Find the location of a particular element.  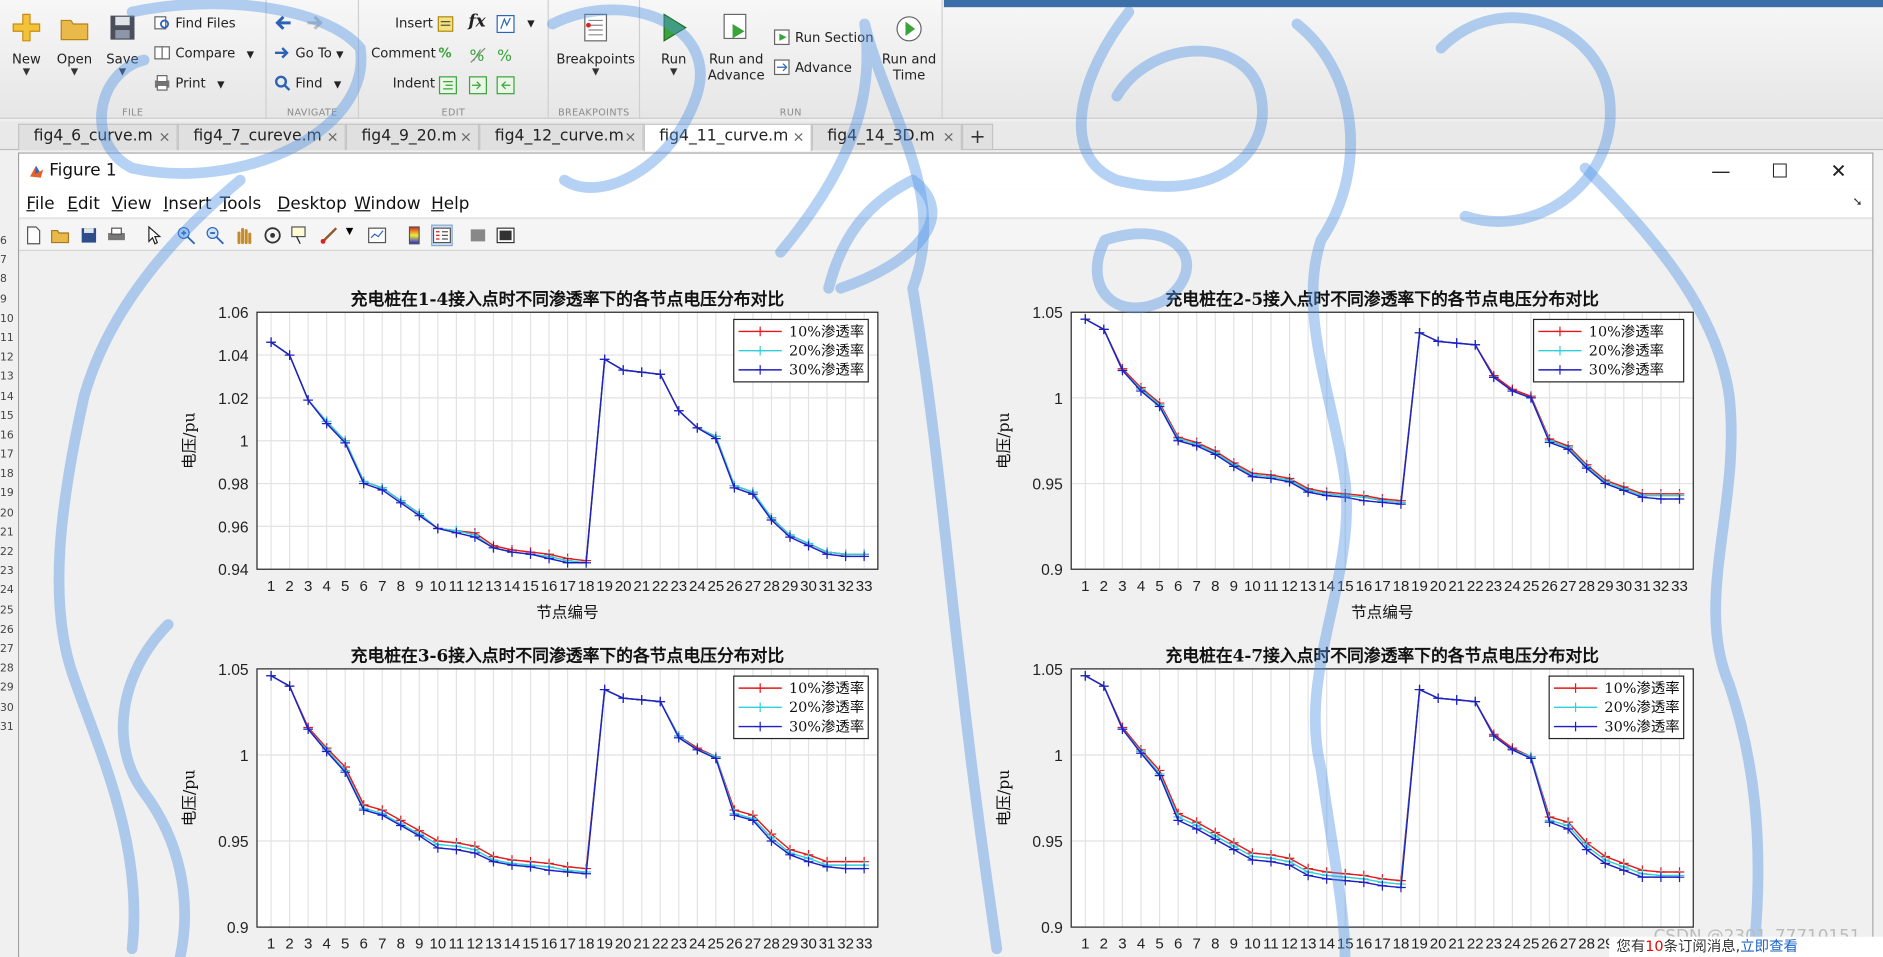

hide-plot-tools-icon is located at coordinates (477, 235).